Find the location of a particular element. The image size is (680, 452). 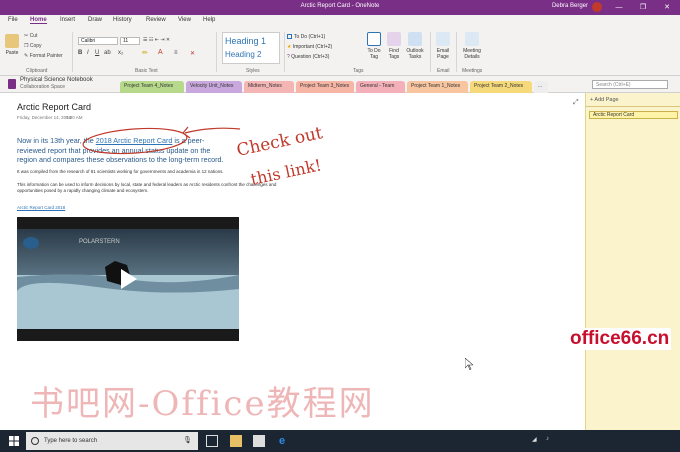

tab-draw: Draw is located at coordinates (95, 20).